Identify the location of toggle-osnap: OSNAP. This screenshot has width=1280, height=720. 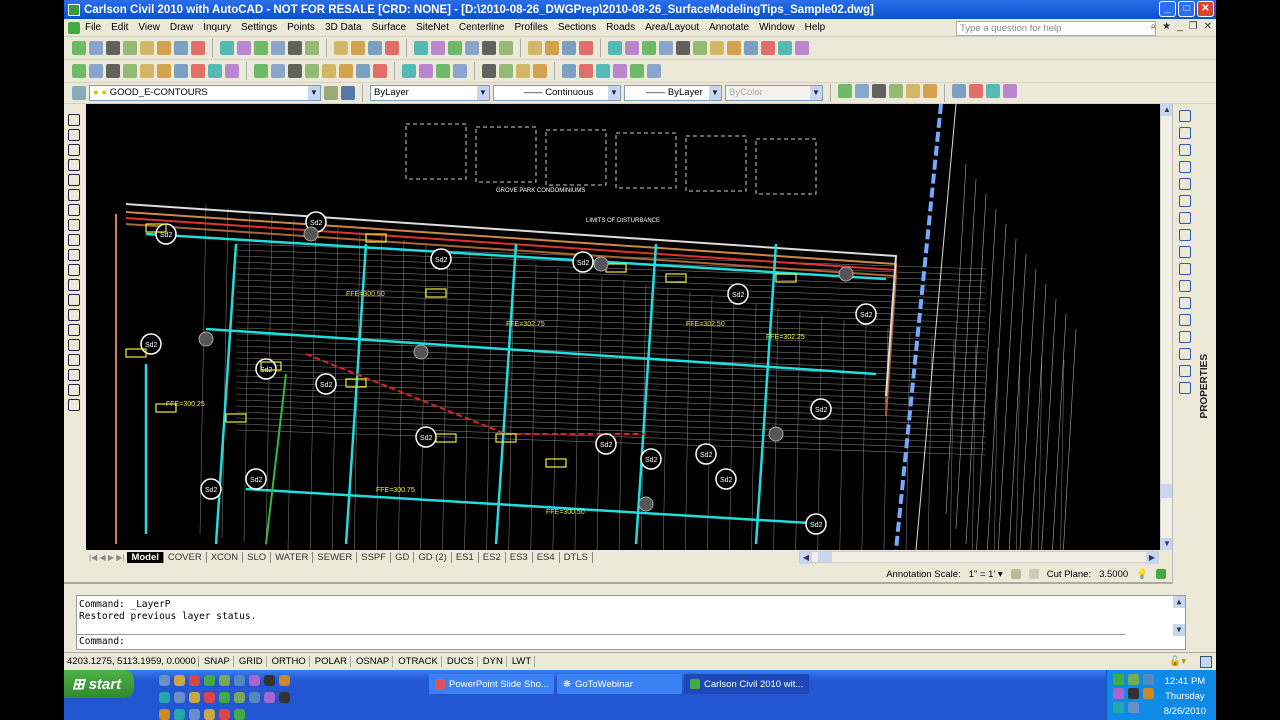
(373, 661).